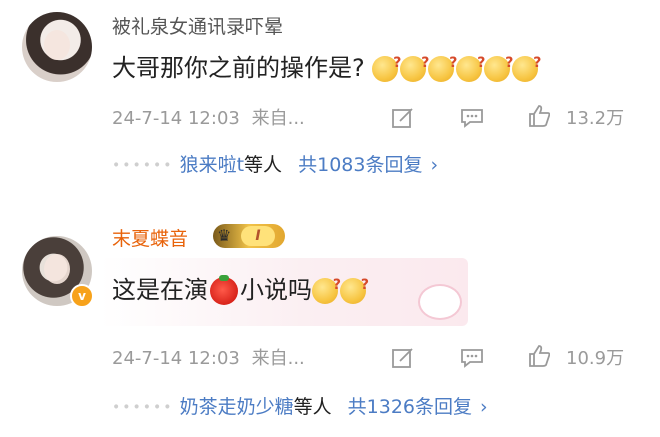 The image size is (660, 437). Describe the element at coordinates (57, 47) in the screenshot. I see `avatar` at that location.